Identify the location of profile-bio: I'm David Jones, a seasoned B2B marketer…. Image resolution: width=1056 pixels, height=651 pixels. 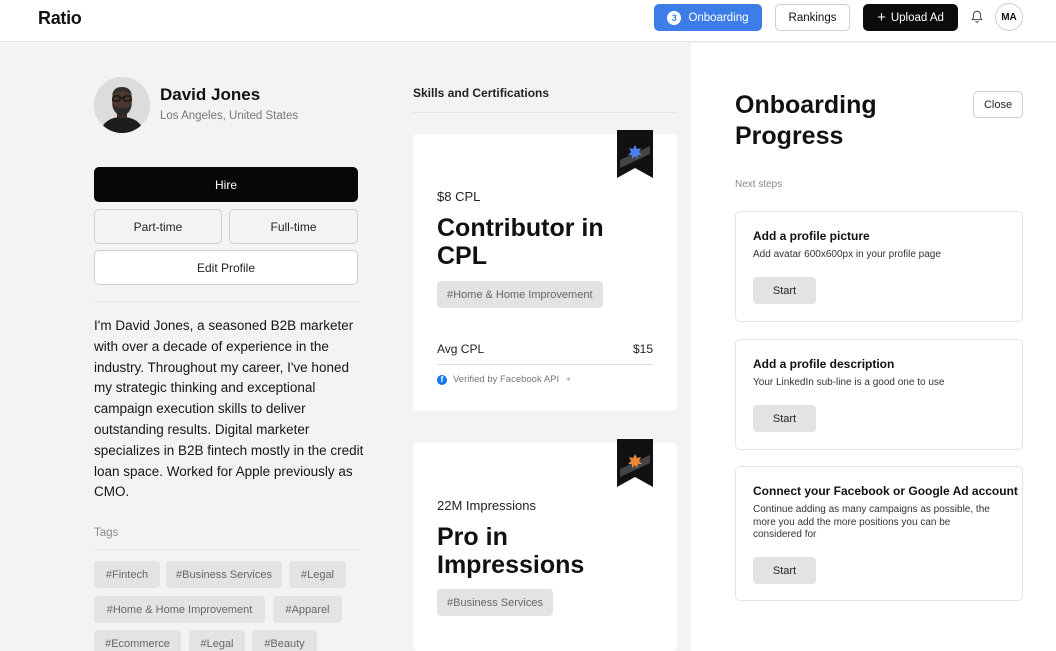
(229, 409).